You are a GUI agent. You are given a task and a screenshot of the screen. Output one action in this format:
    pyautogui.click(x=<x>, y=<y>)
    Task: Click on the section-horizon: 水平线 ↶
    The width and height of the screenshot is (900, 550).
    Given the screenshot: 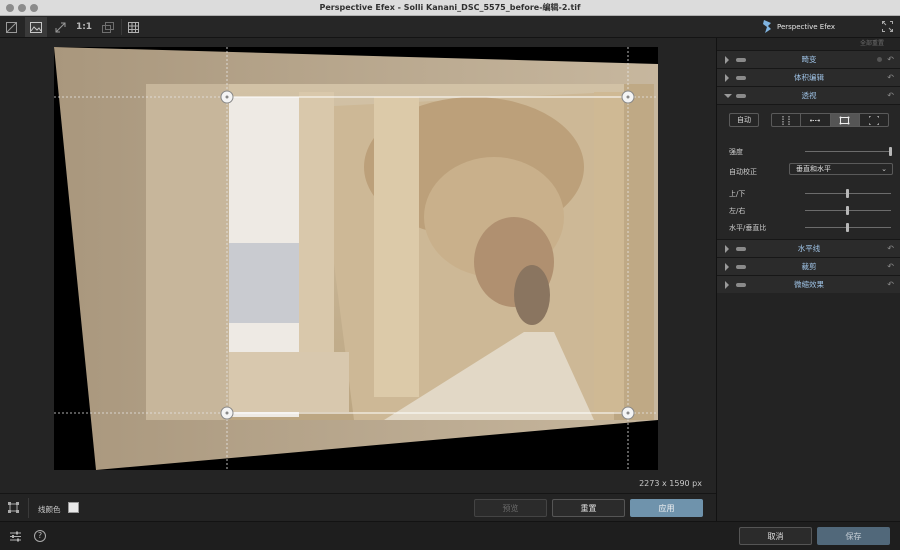 What is the action you would take?
    pyautogui.click(x=808, y=248)
    